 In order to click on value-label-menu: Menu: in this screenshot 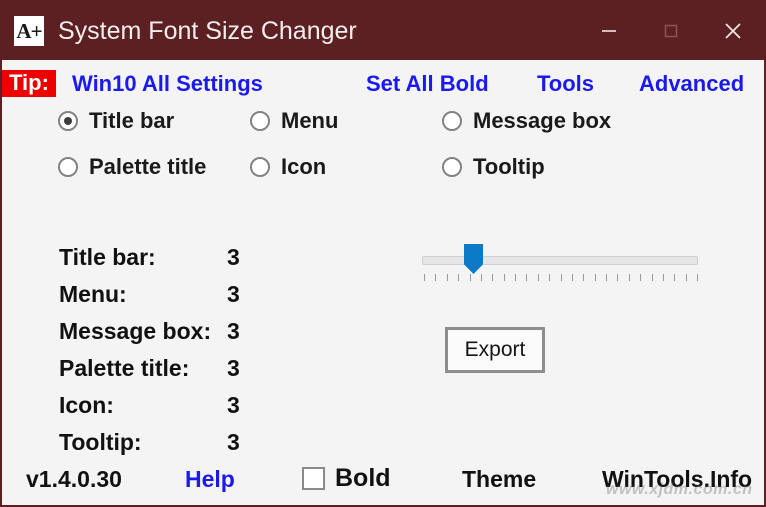, I will do `click(93, 294)`.